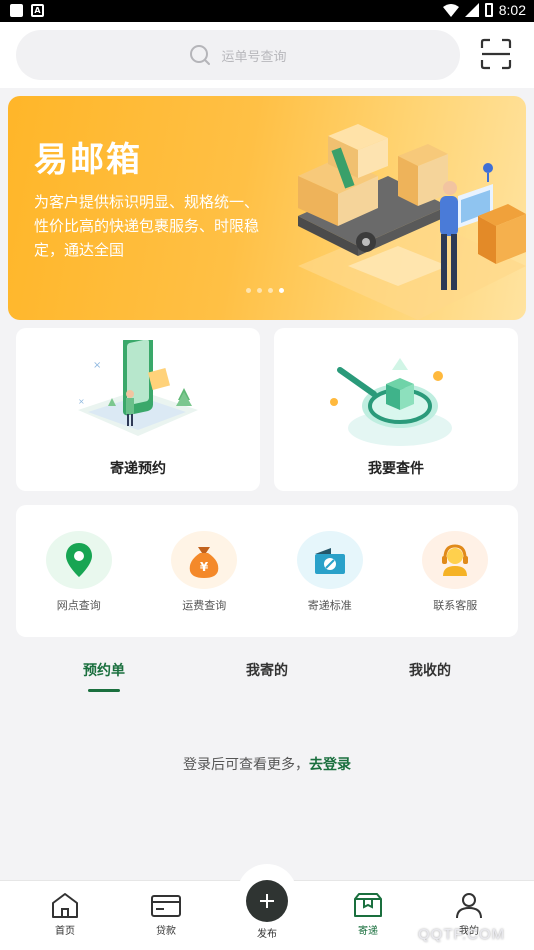 The image size is (534, 950). I want to click on service-outlet-query: 网点查询, so click(79, 584).